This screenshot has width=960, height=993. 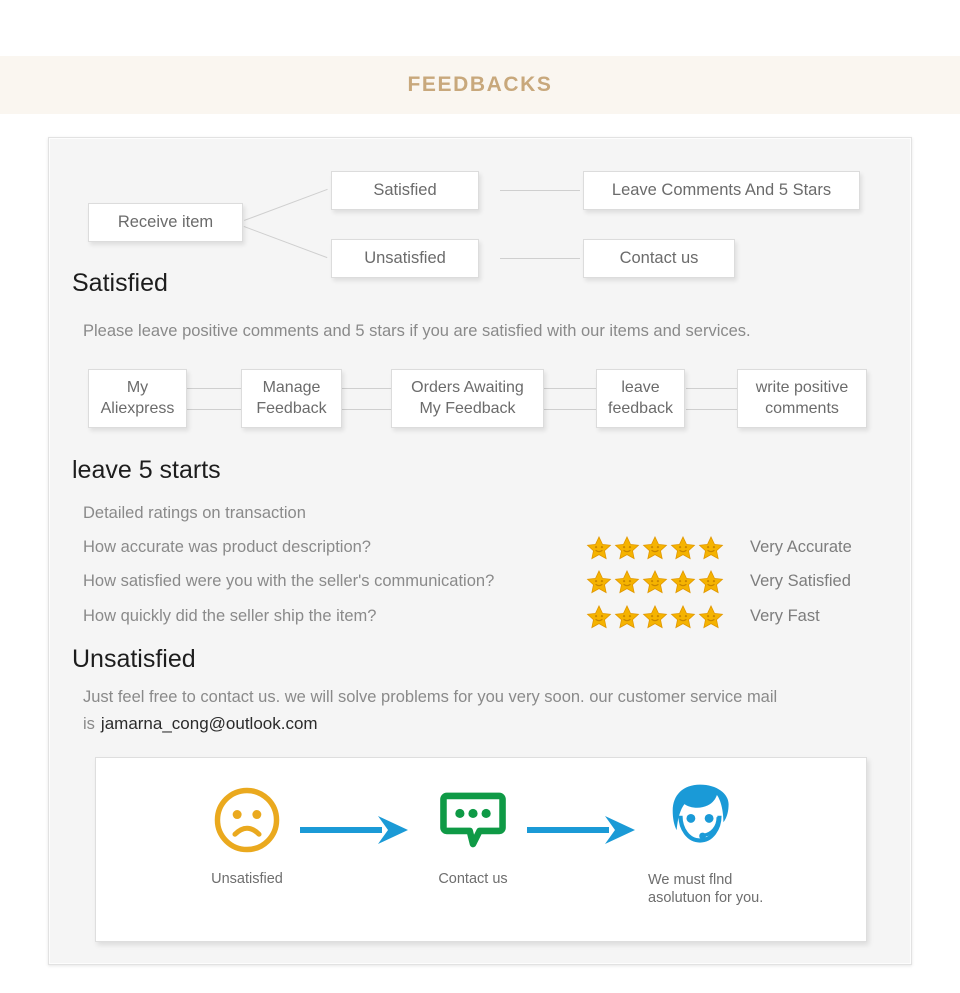 What do you see at coordinates (291, 408) in the screenshot?
I see `step-box-manage-feedback-line2: Feedback` at bounding box center [291, 408].